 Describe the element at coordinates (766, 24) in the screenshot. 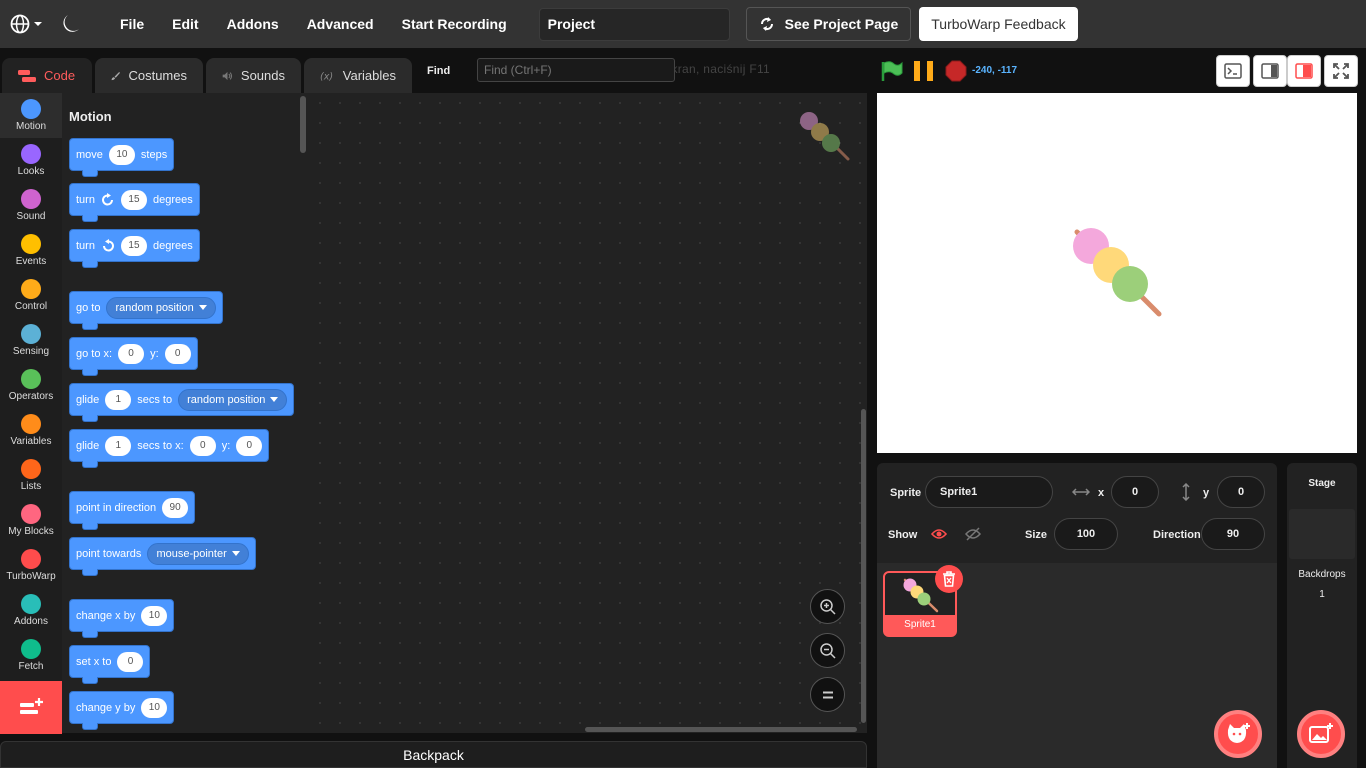

I see `remix-icon` at that location.